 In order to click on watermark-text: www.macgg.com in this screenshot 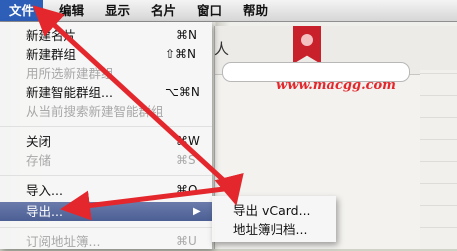, I will do `click(336, 85)`.